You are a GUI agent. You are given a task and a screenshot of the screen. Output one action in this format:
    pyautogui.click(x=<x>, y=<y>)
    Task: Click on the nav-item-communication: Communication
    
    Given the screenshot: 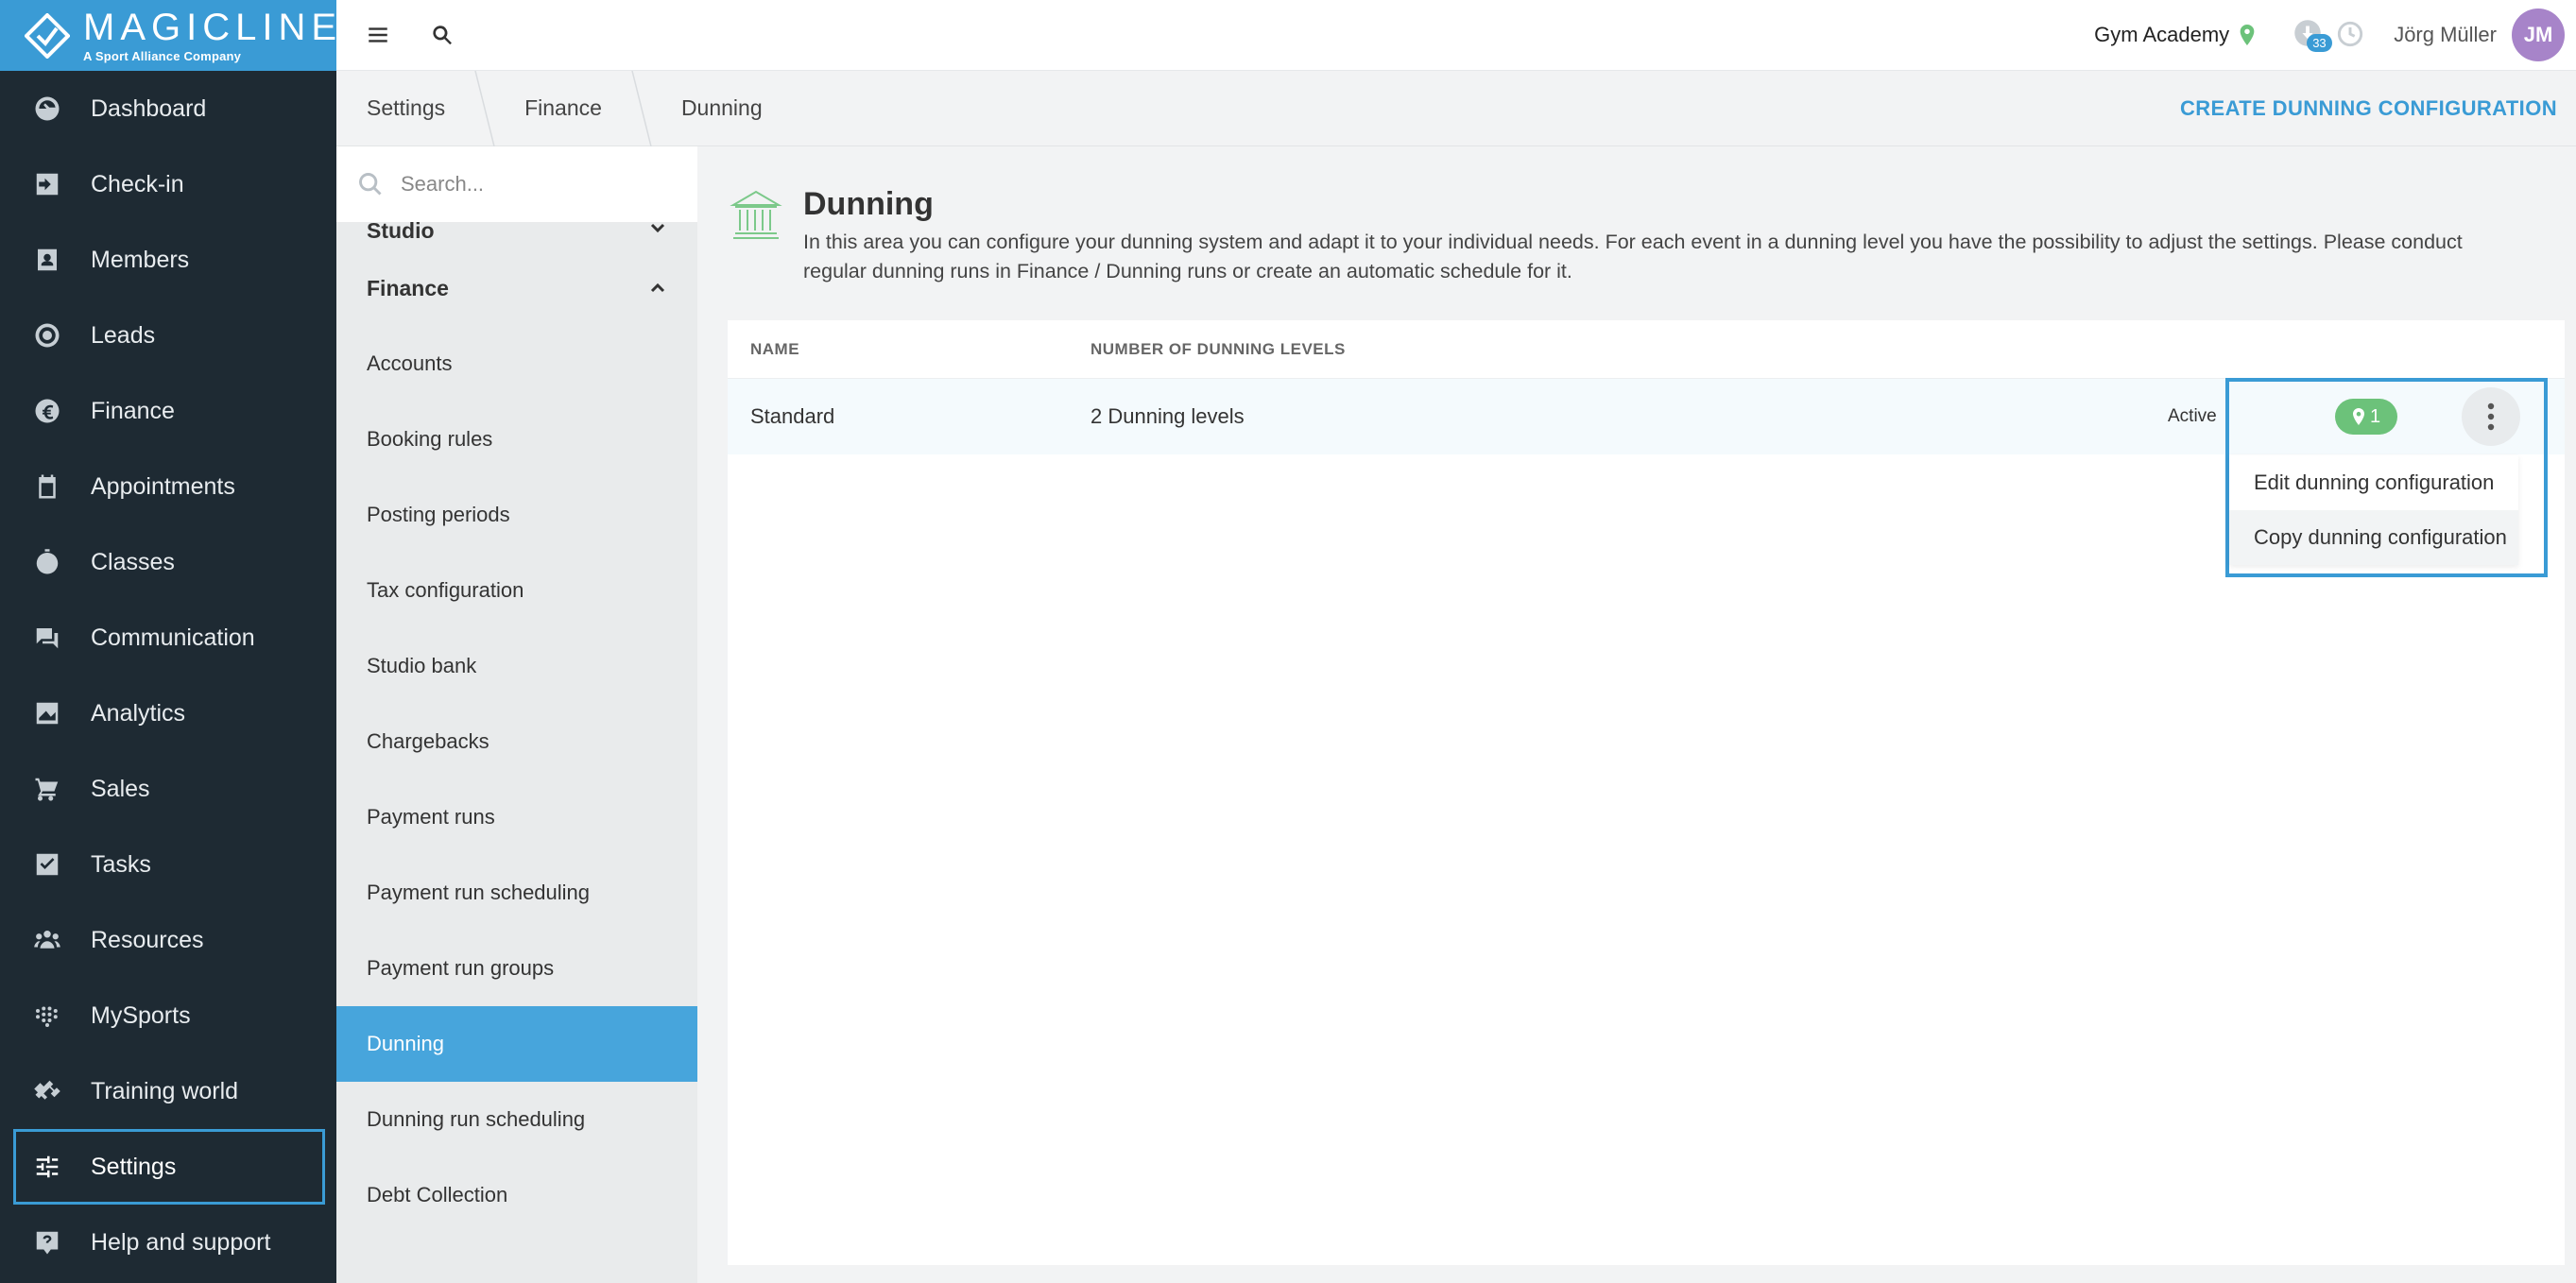 What is the action you would take?
    pyautogui.click(x=168, y=638)
    